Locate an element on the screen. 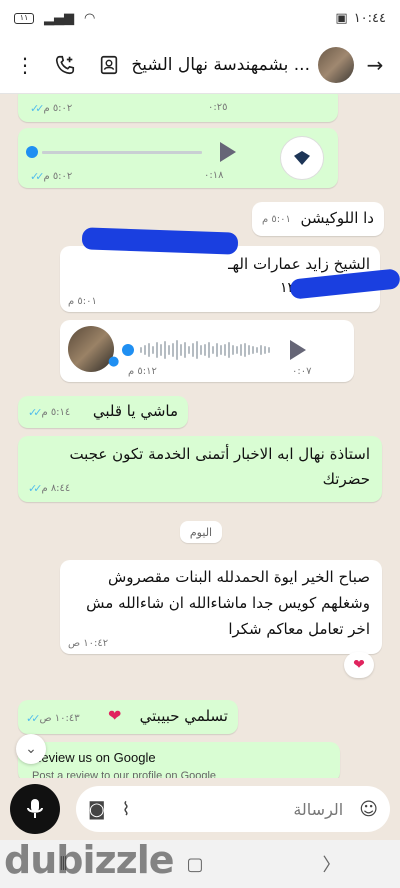 This screenshot has height=888, width=400. scroll-down-button: ⌄ is located at coordinates (31, 749).